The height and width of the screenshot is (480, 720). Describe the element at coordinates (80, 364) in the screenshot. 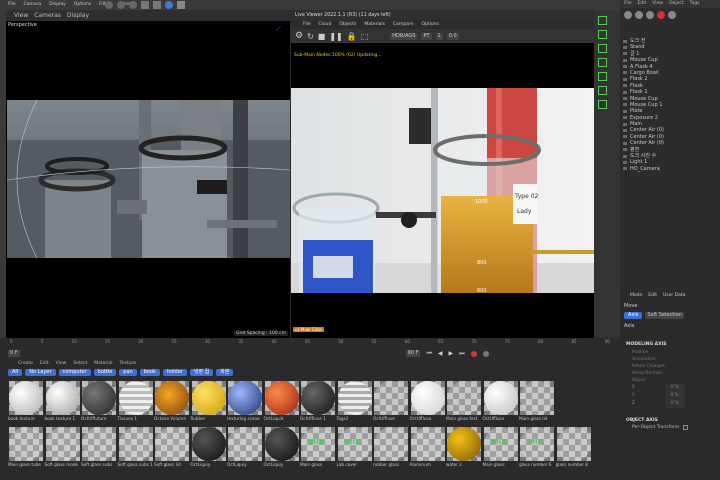

I see `material-menu-item: Select` at that location.